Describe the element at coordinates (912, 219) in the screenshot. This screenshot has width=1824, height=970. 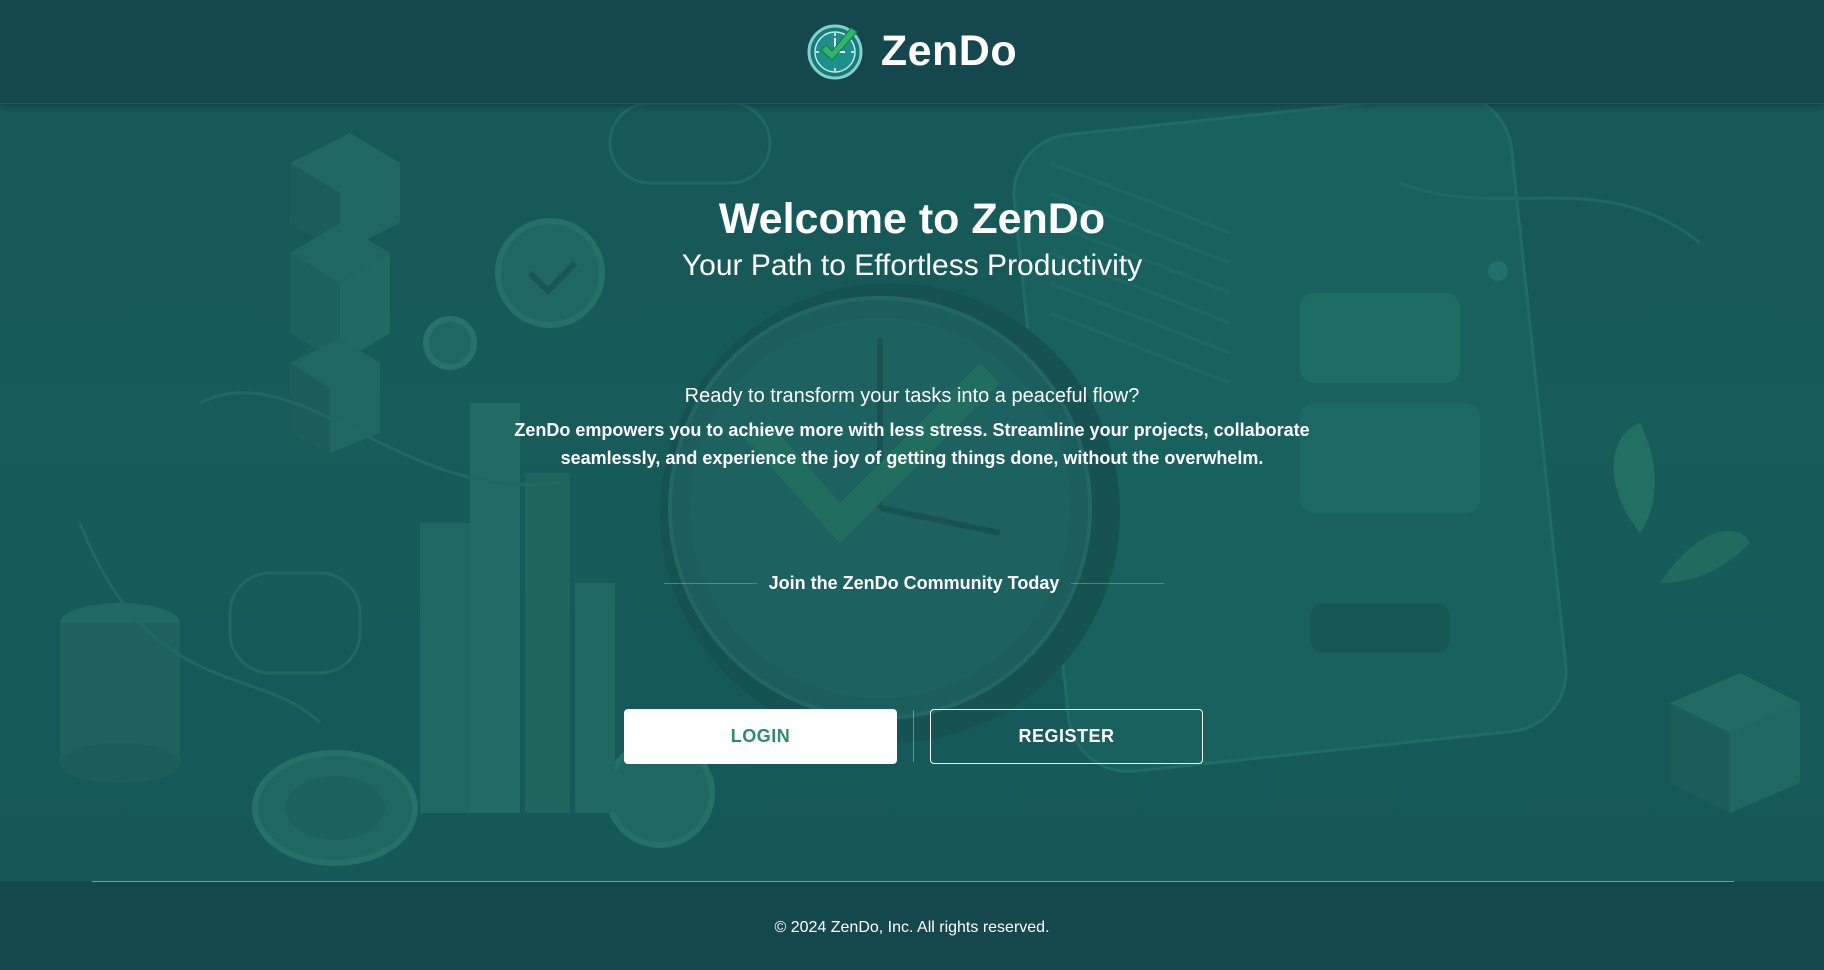
I see `page-title: Welcome to ZenDo` at that location.